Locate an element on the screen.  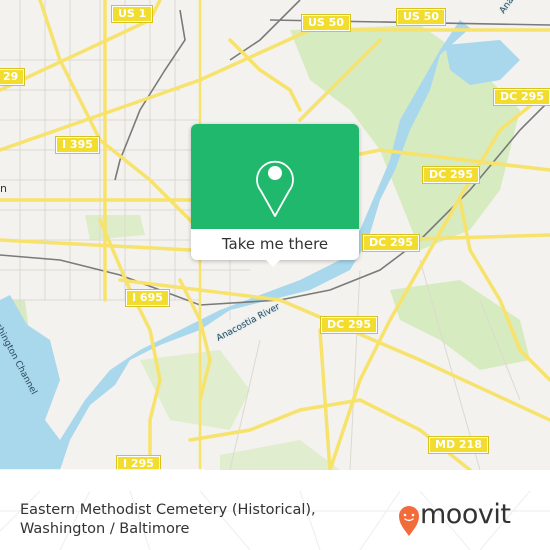
popup-header is located at coordinates (275, 176).